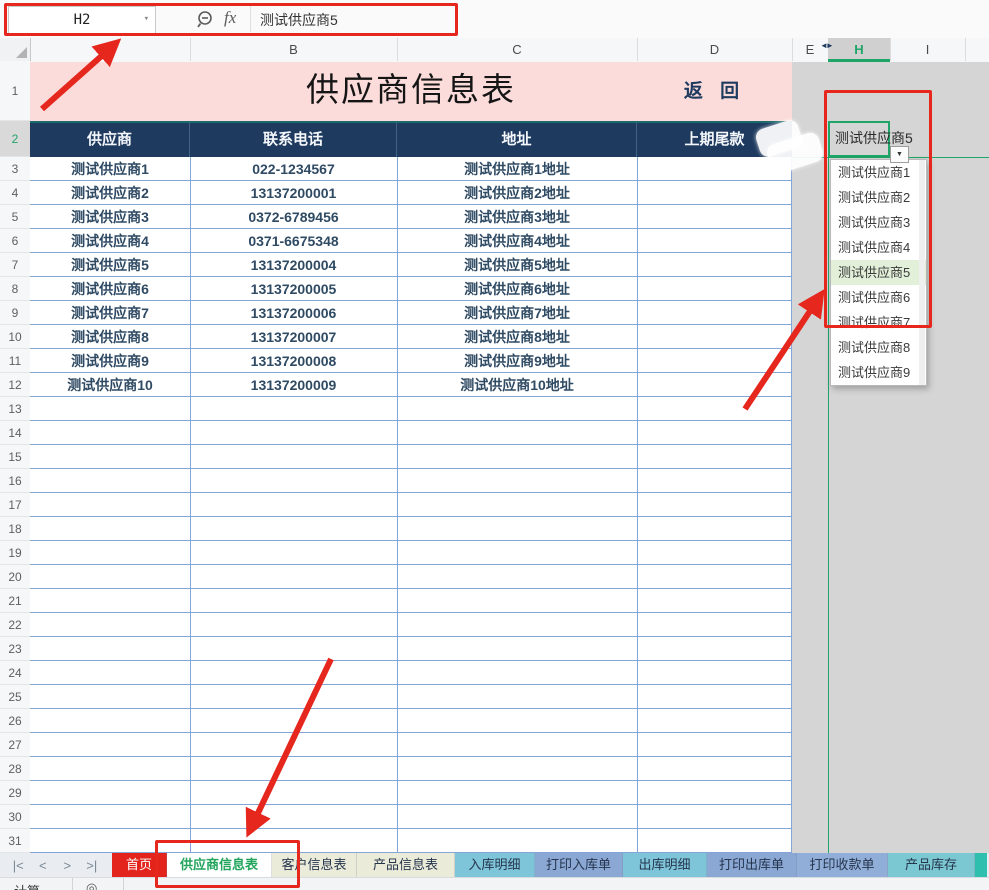 This screenshot has width=989, height=890. I want to click on row-header: 16, so click(15, 481).